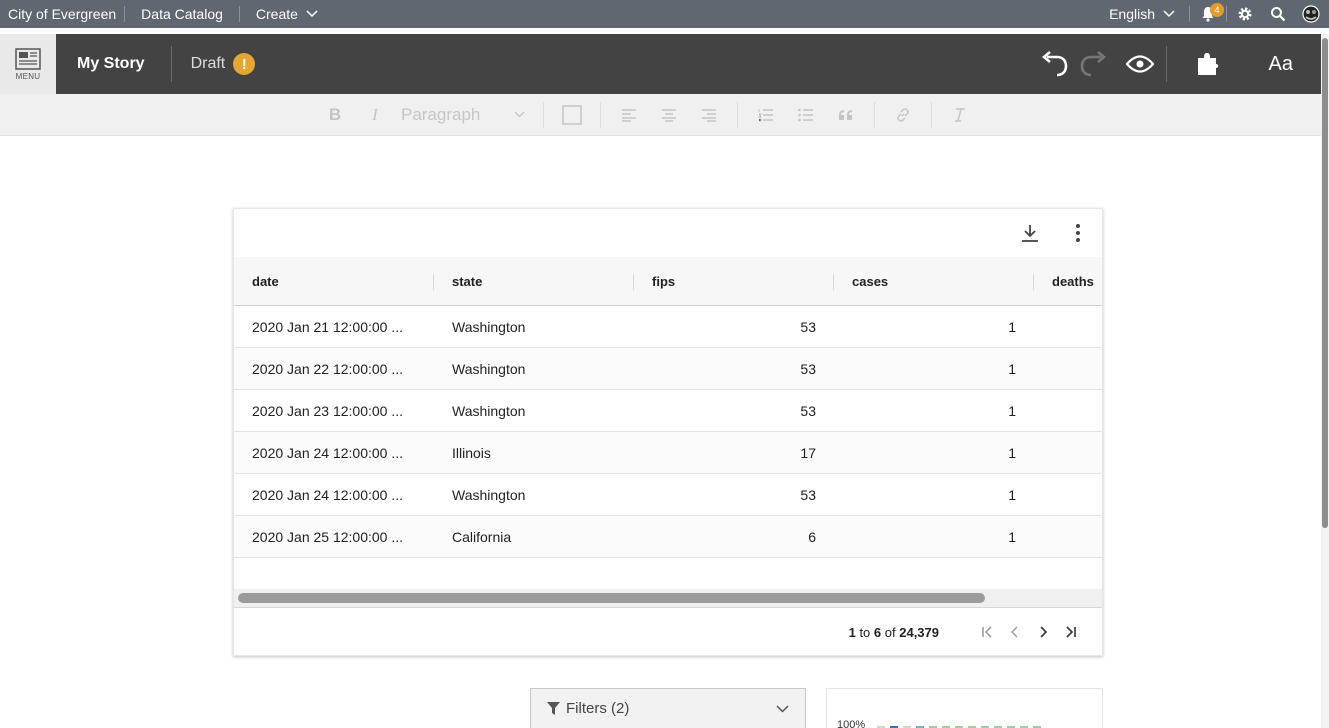  I want to click on align-left-icon, so click(629, 115).